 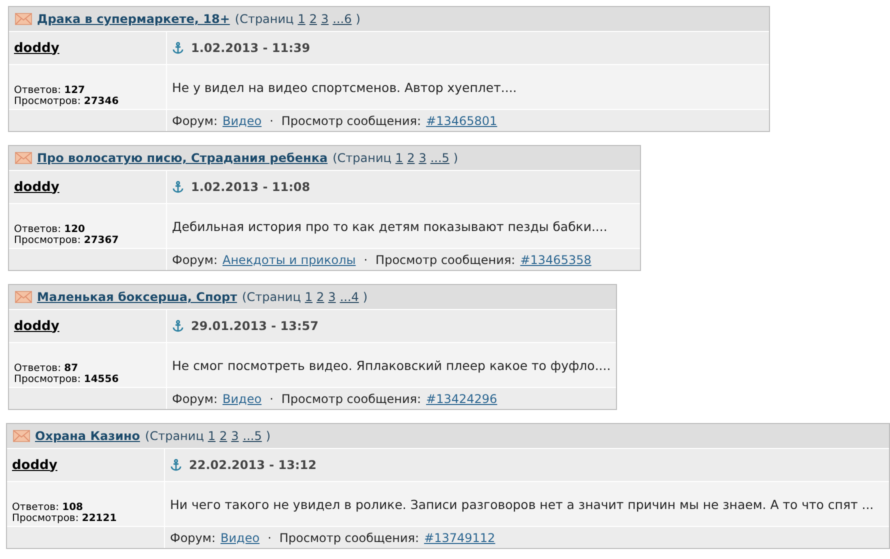 What do you see at coordinates (137, 297) in the screenshot?
I see `topic-title-link: Маленькая боксерша, Спорт` at bounding box center [137, 297].